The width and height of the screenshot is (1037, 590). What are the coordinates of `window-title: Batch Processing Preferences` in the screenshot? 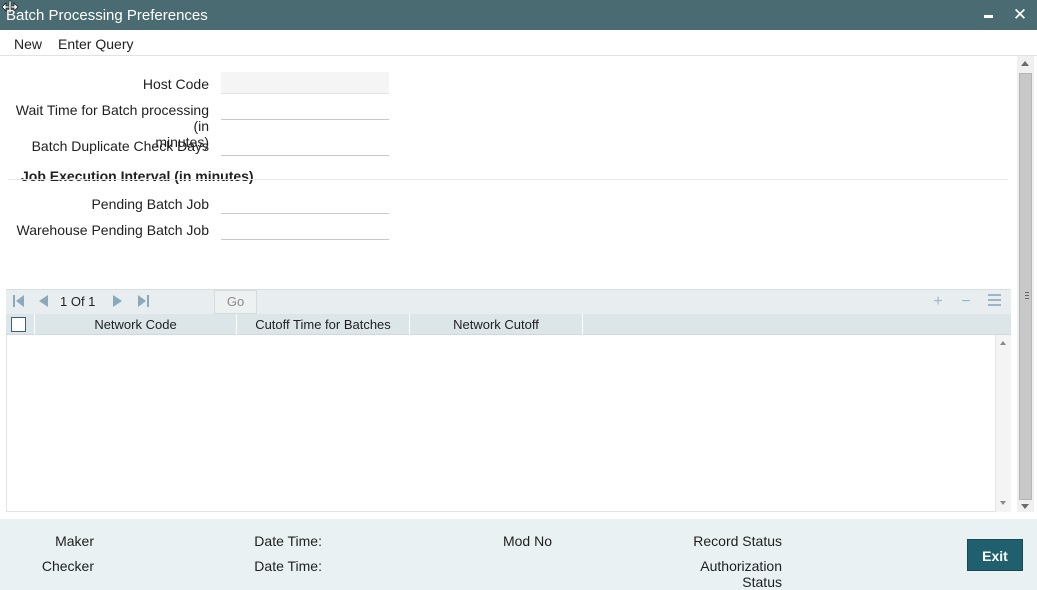 It's located at (107, 15).